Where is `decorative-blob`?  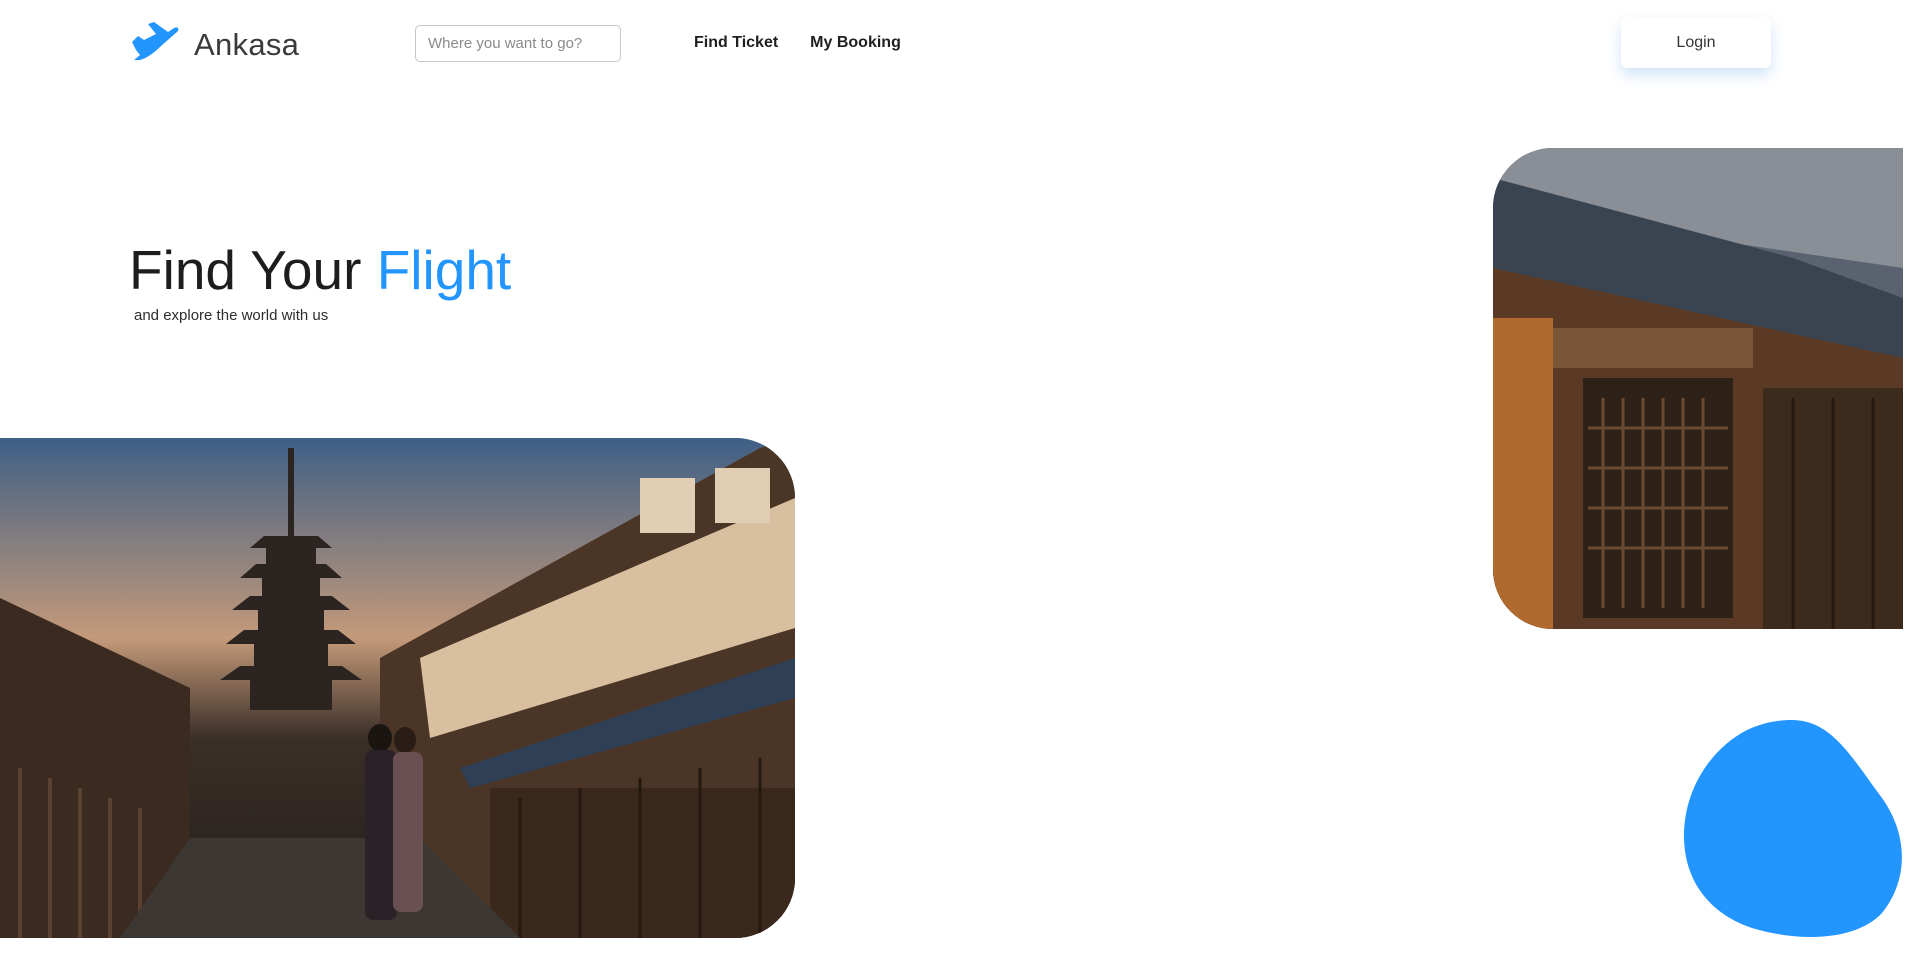 decorative-blob is located at coordinates (1793, 828).